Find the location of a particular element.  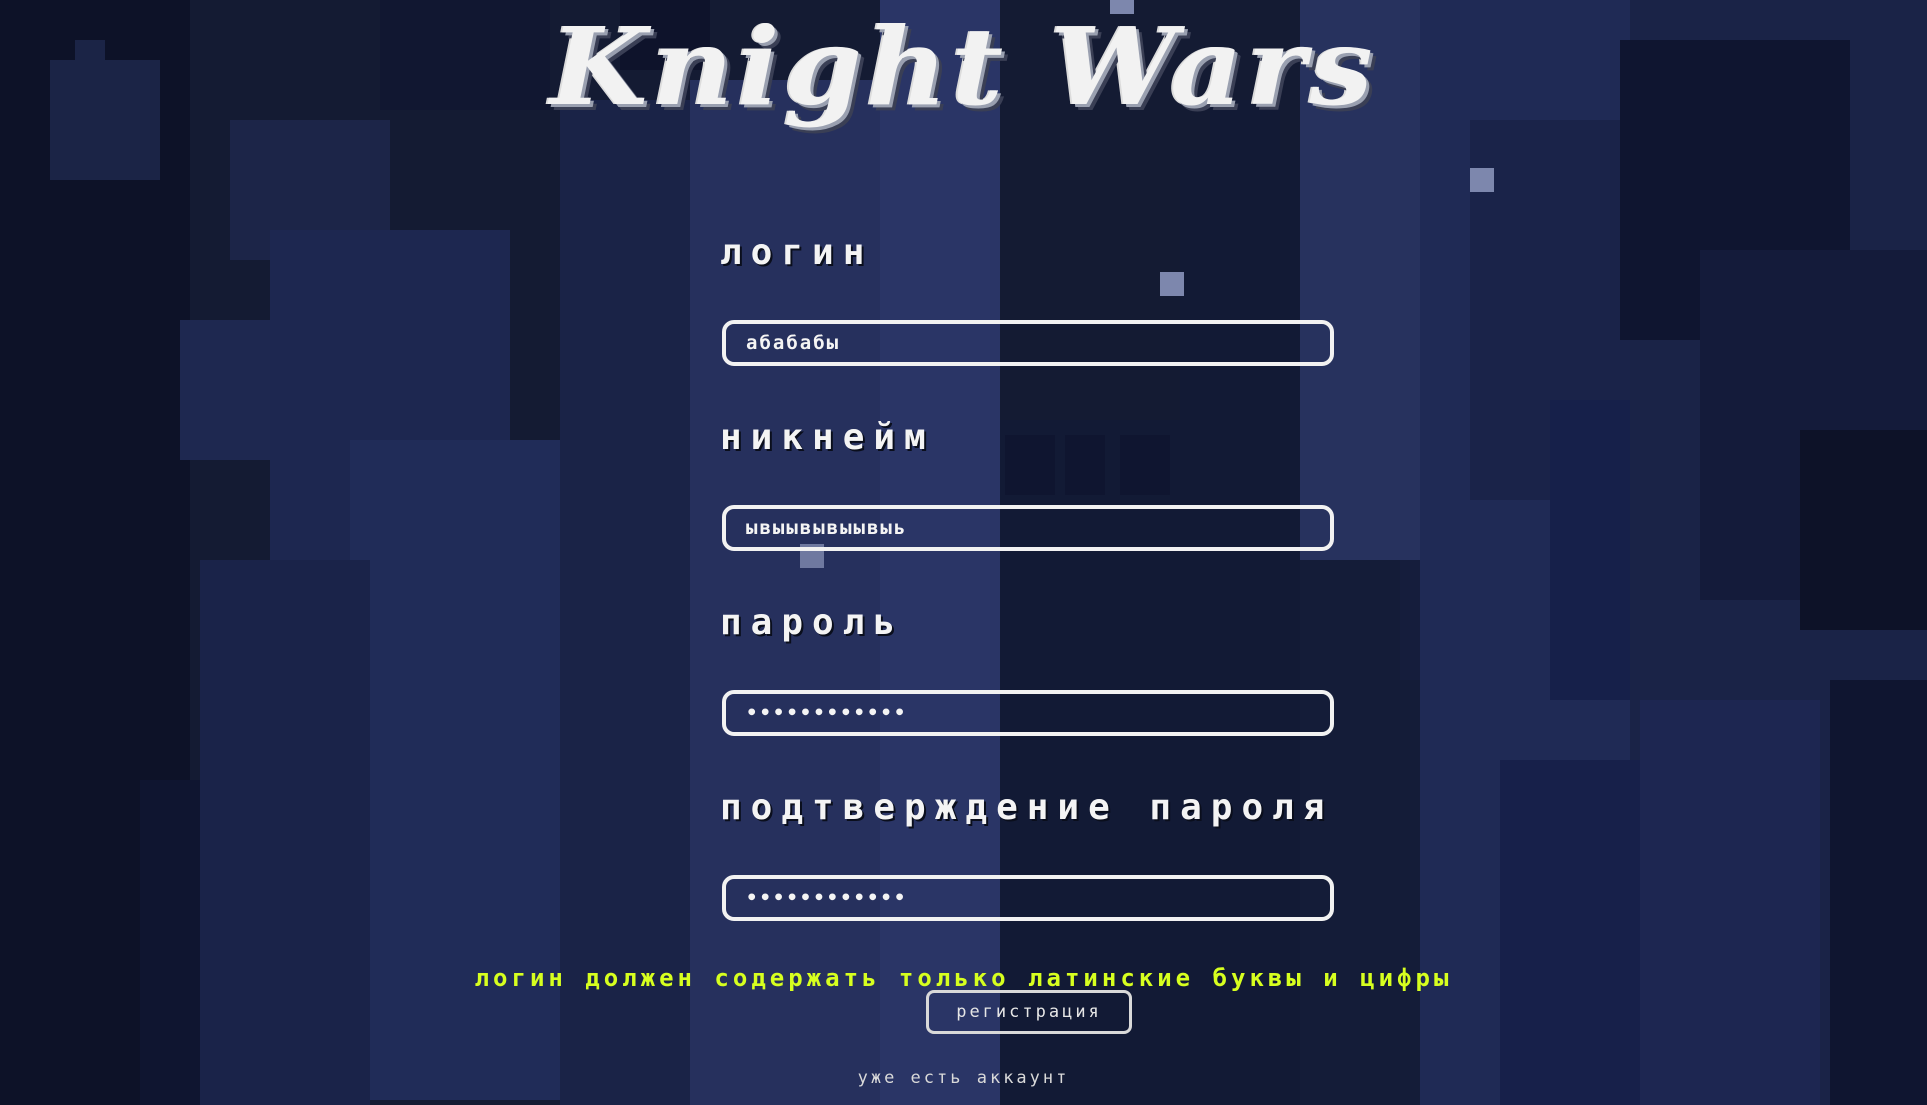

nickname-label: никнейм is located at coordinates (827, 437).